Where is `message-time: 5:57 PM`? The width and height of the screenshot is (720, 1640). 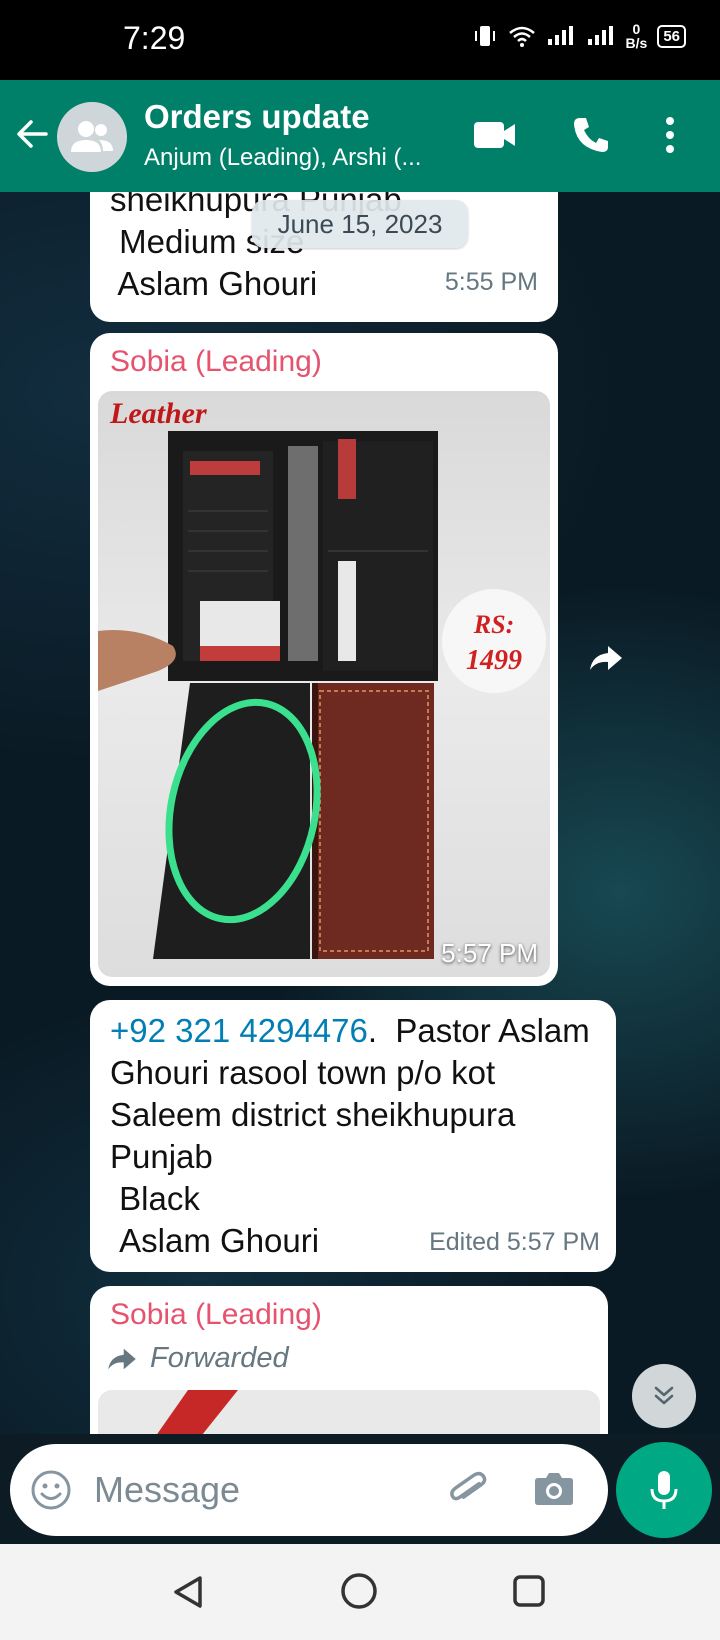 message-time: 5:57 PM is located at coordinates (489, 953).